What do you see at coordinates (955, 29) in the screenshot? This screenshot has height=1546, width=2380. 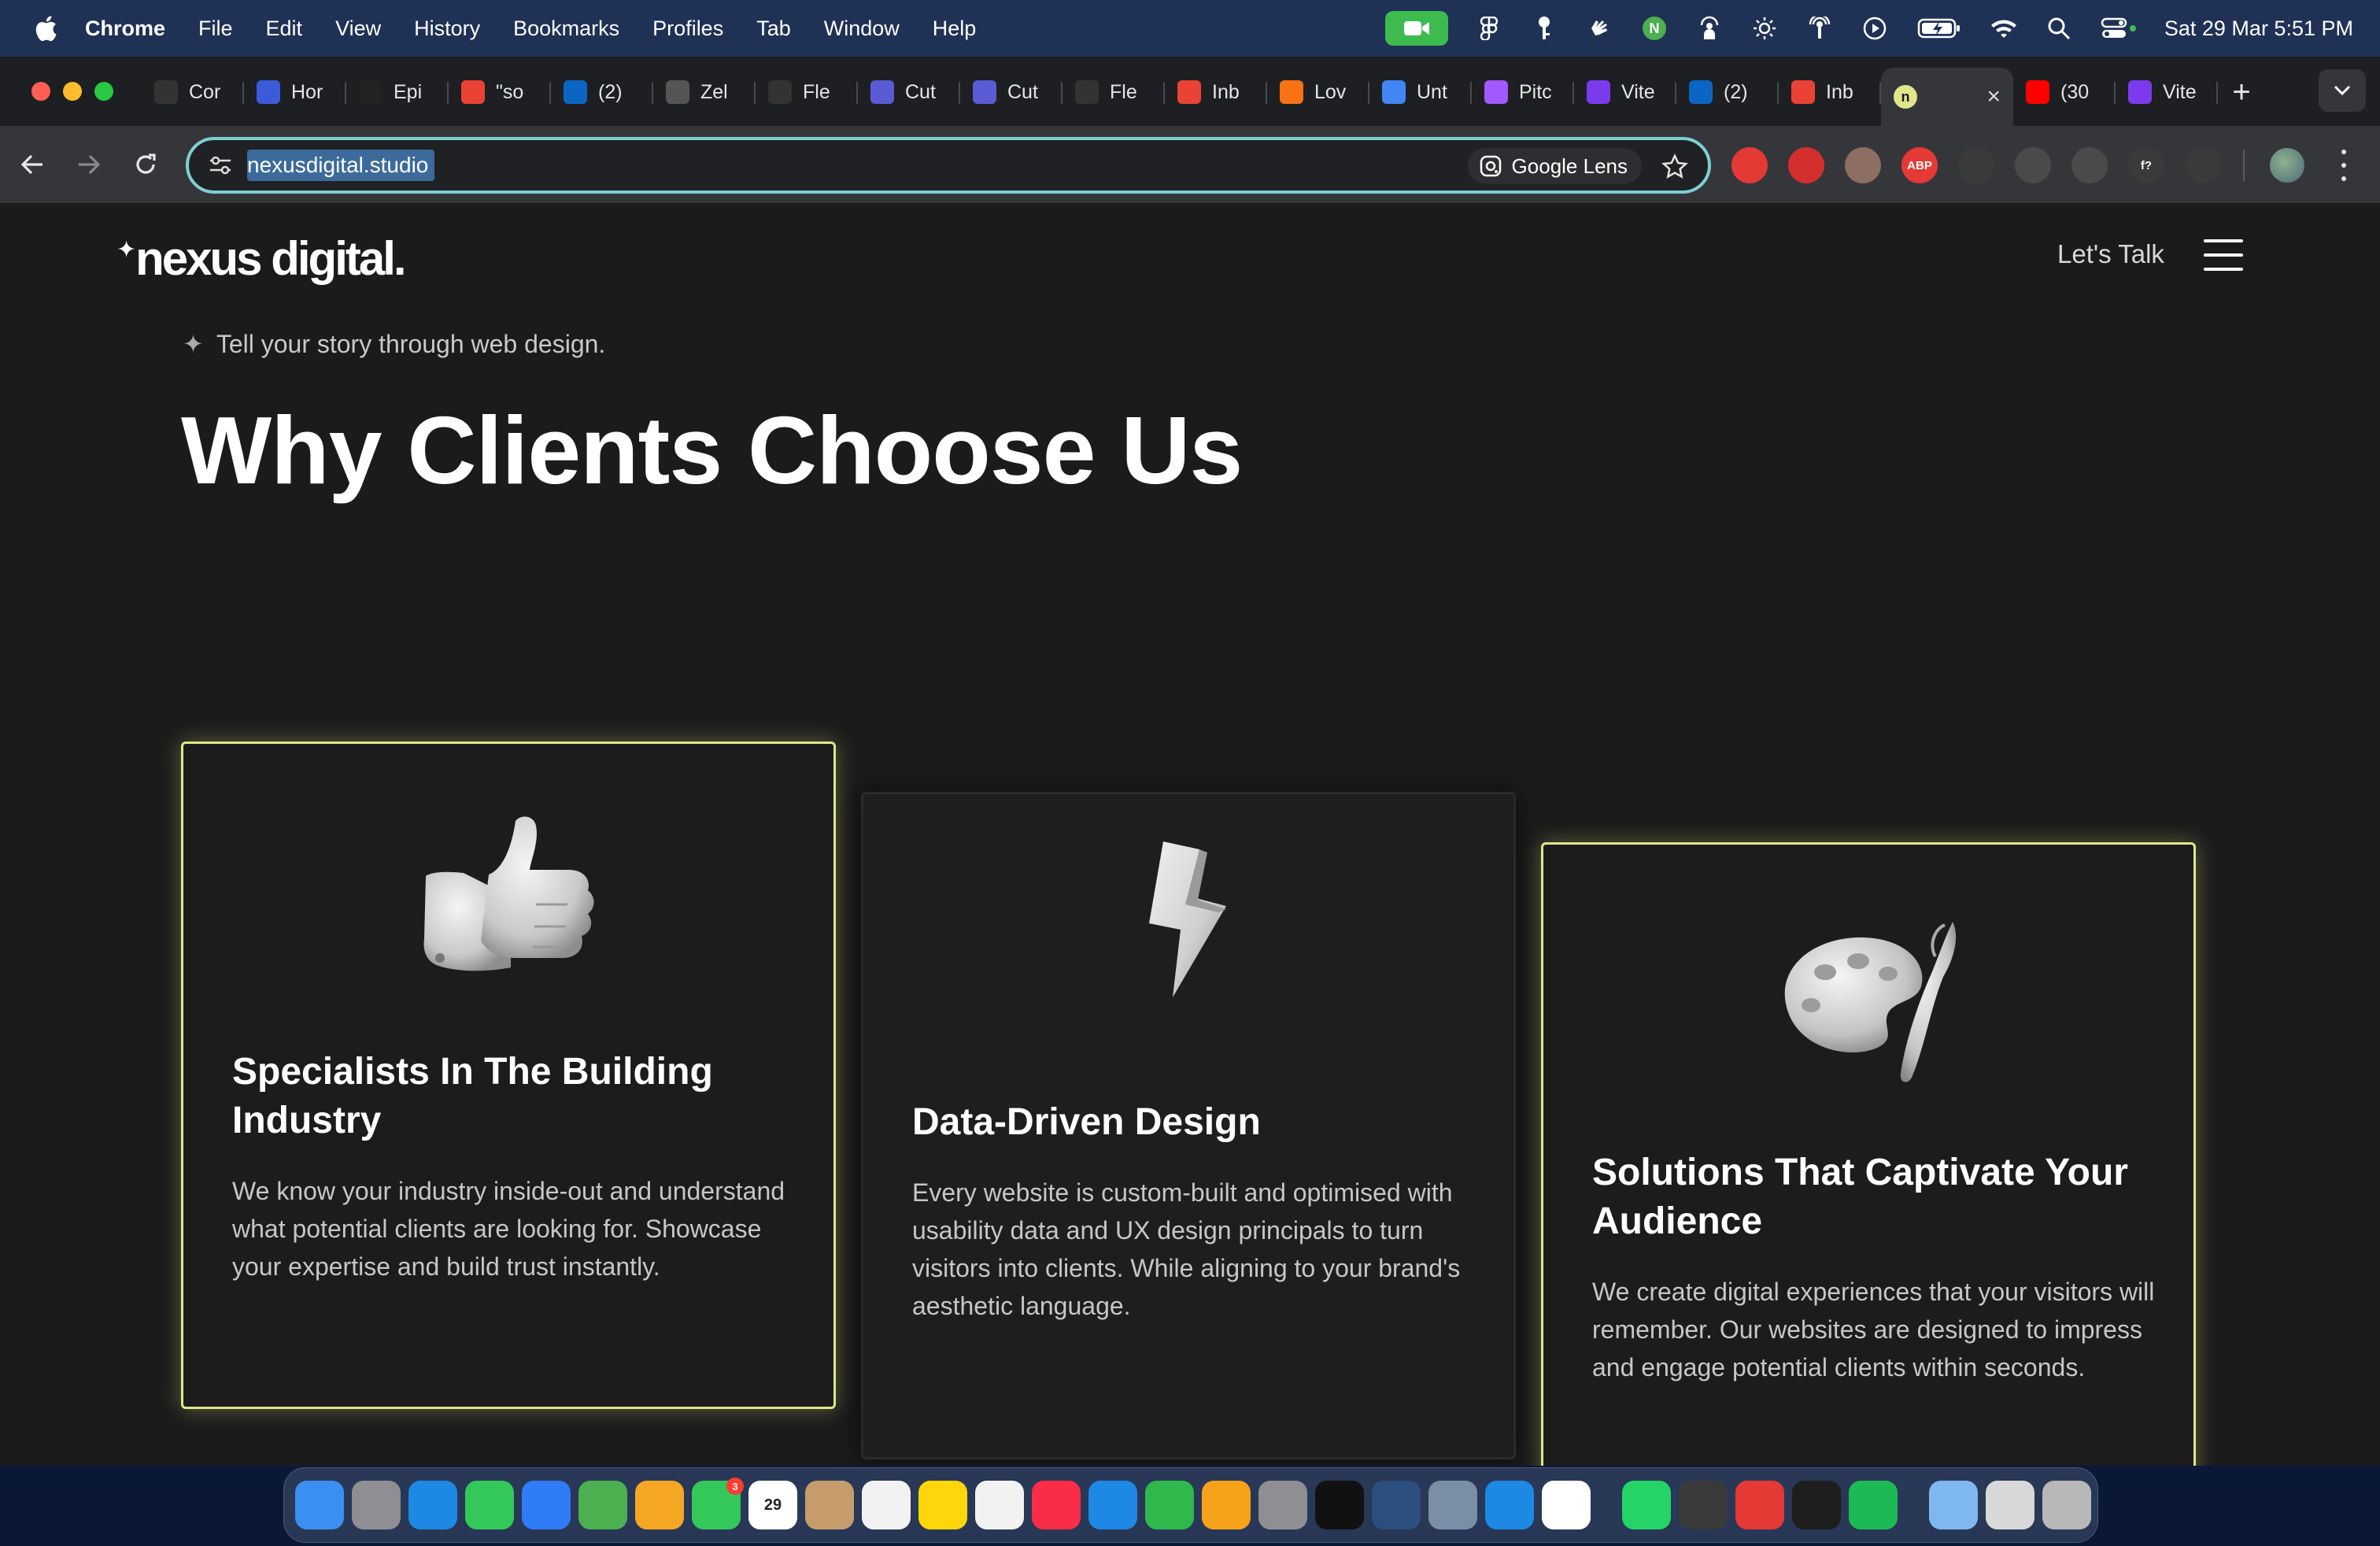 I see `menu-help: Help` at bounding box center [955, 29].